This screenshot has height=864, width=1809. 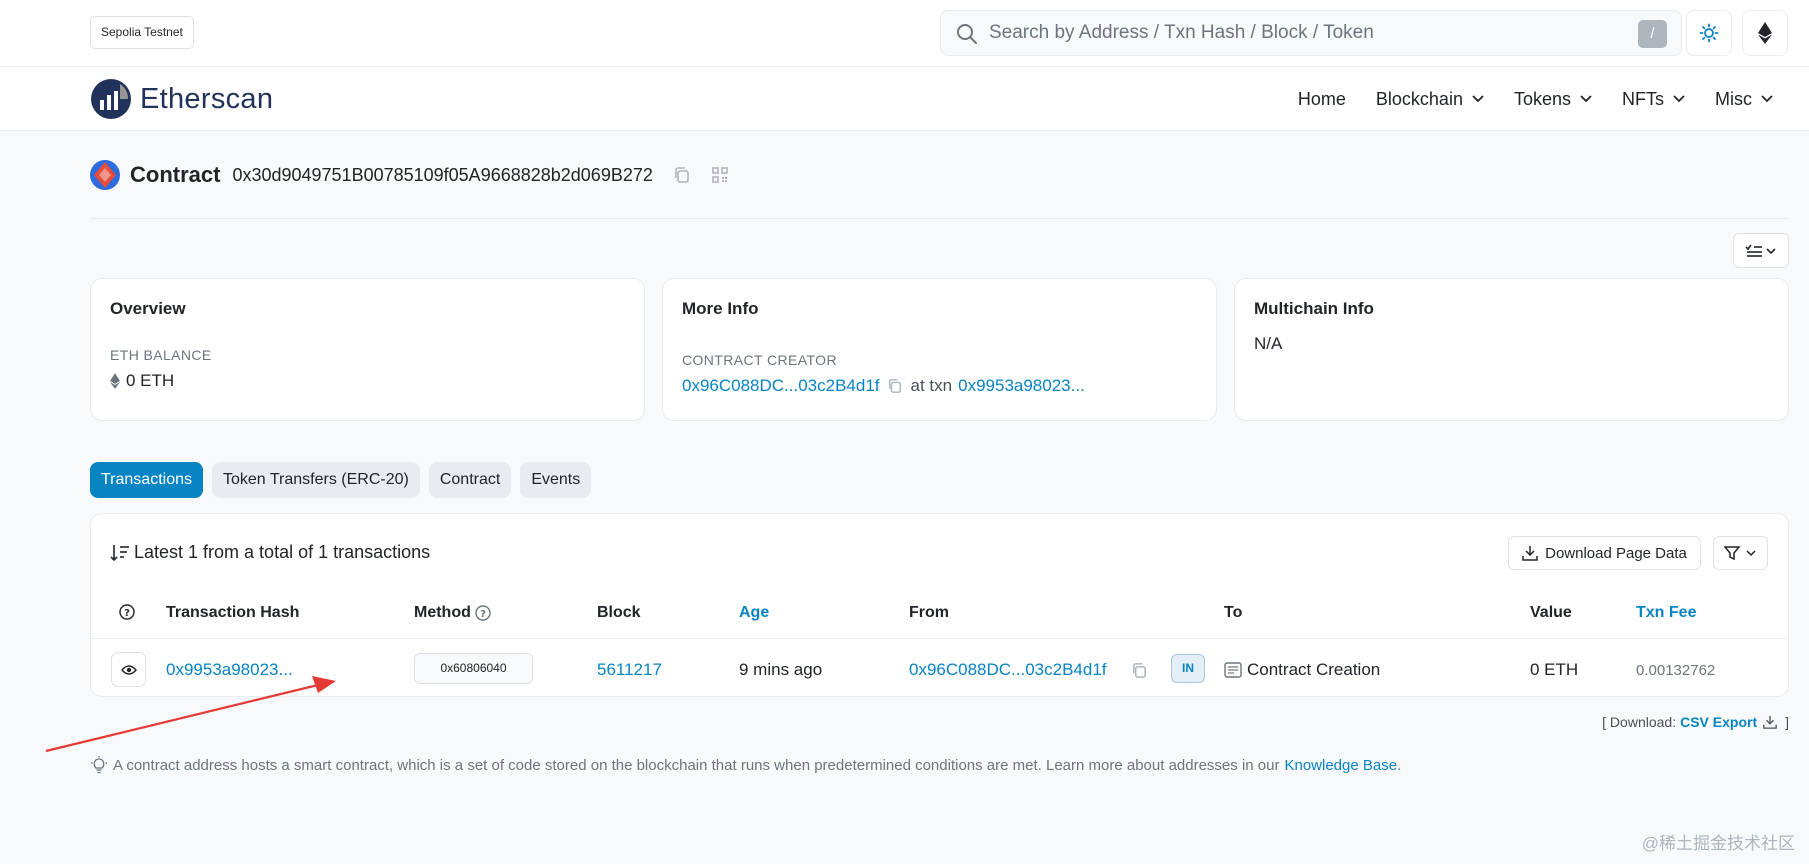 I want to click on sort-icon, so click(x=119, y=552).